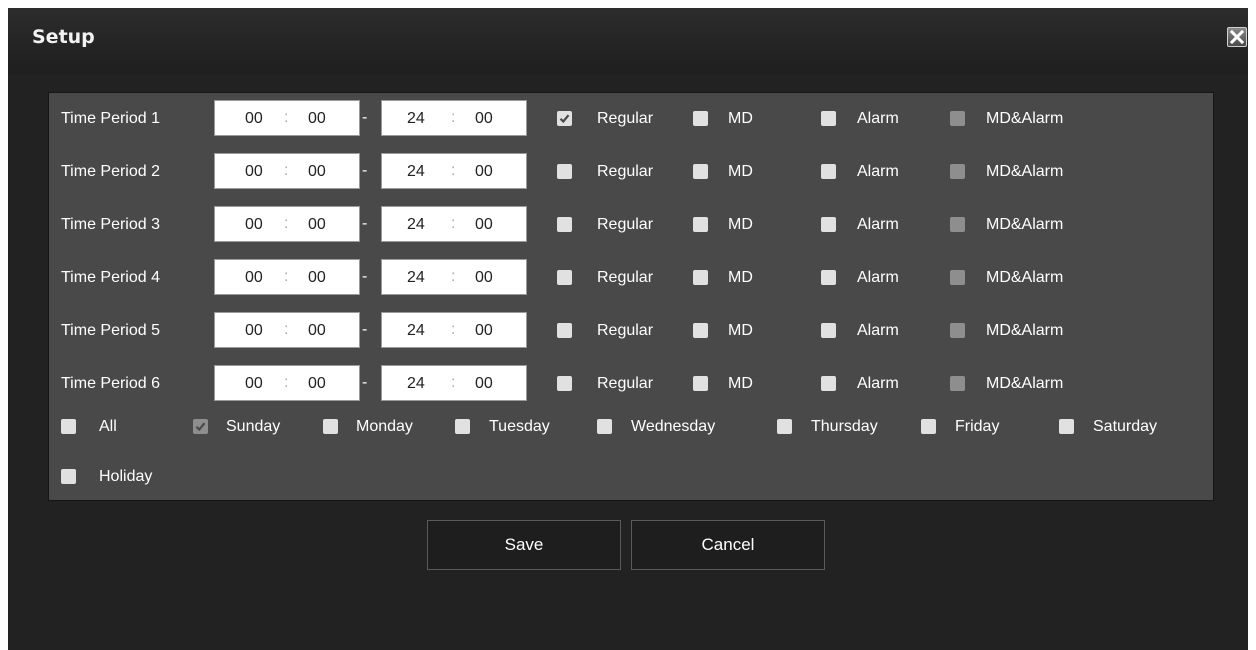 This screenshot has width=1256, height=650. Describe the element at coordinates (110, 330) in the screenshot. I see `time-period-label: Time Period 5` at that location.